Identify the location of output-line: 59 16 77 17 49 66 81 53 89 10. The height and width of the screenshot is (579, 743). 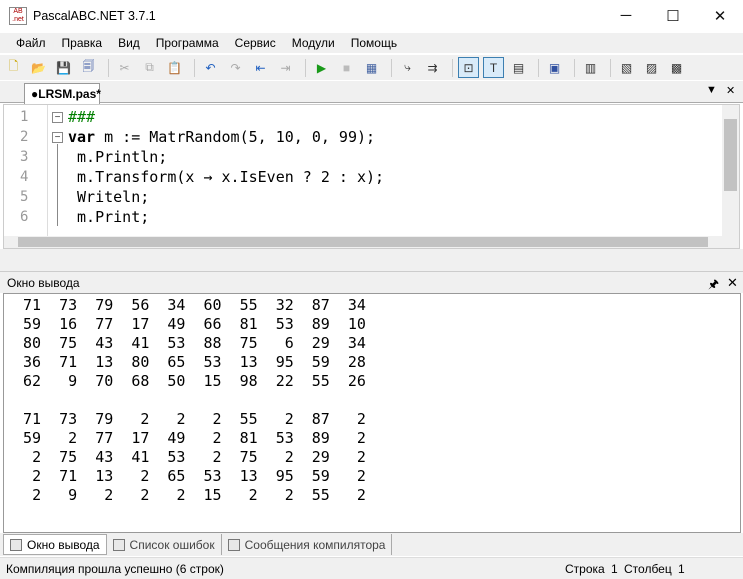
(185, 324).